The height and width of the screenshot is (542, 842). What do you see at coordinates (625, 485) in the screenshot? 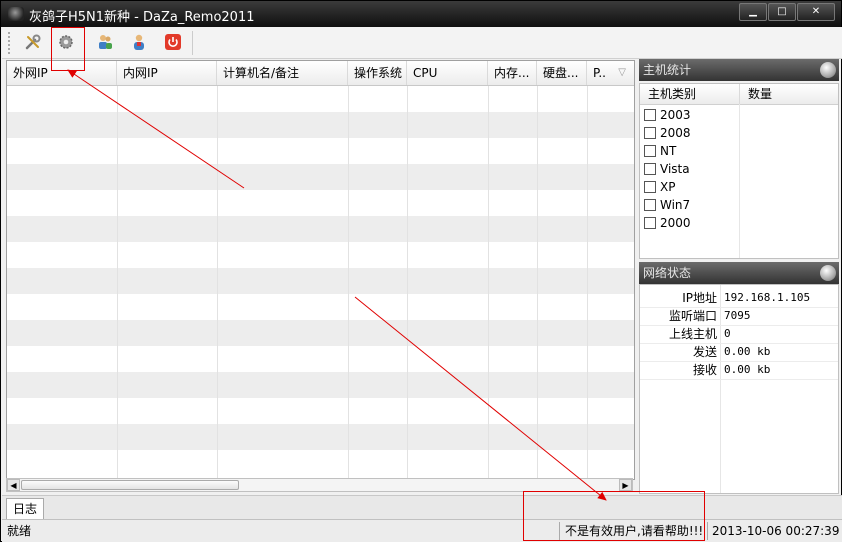
I see `scroll-right-icon: ▶` at bounding box center [625, 485].